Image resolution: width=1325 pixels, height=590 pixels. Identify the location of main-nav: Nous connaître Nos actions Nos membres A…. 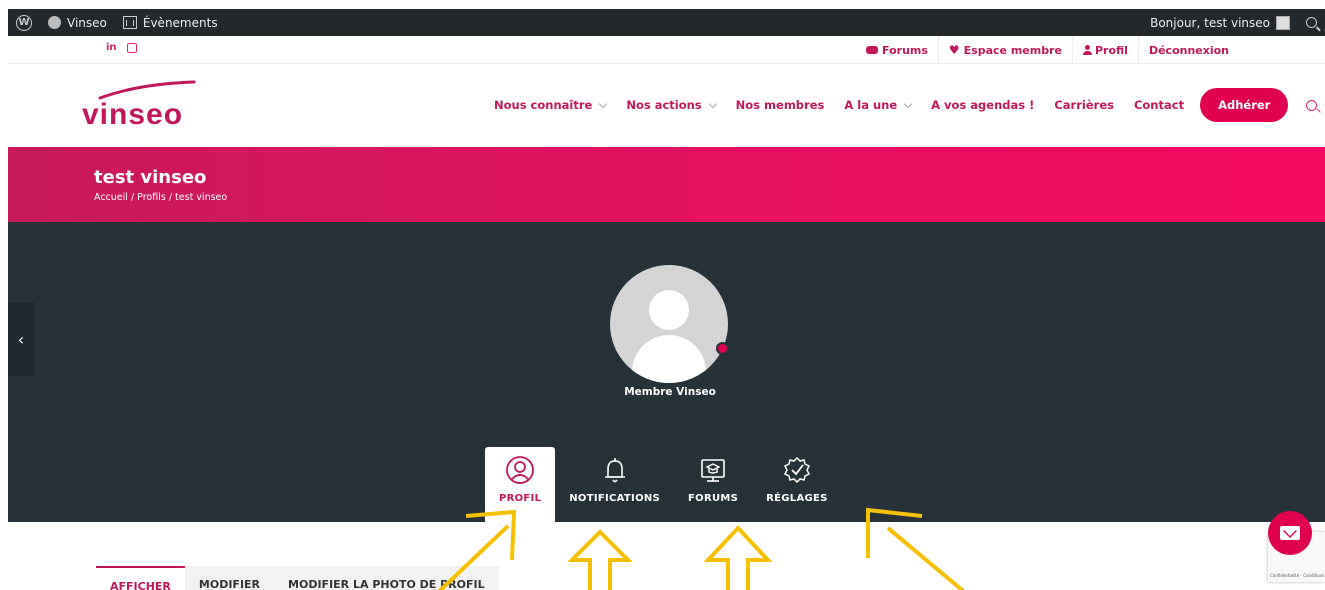
(901, 105).